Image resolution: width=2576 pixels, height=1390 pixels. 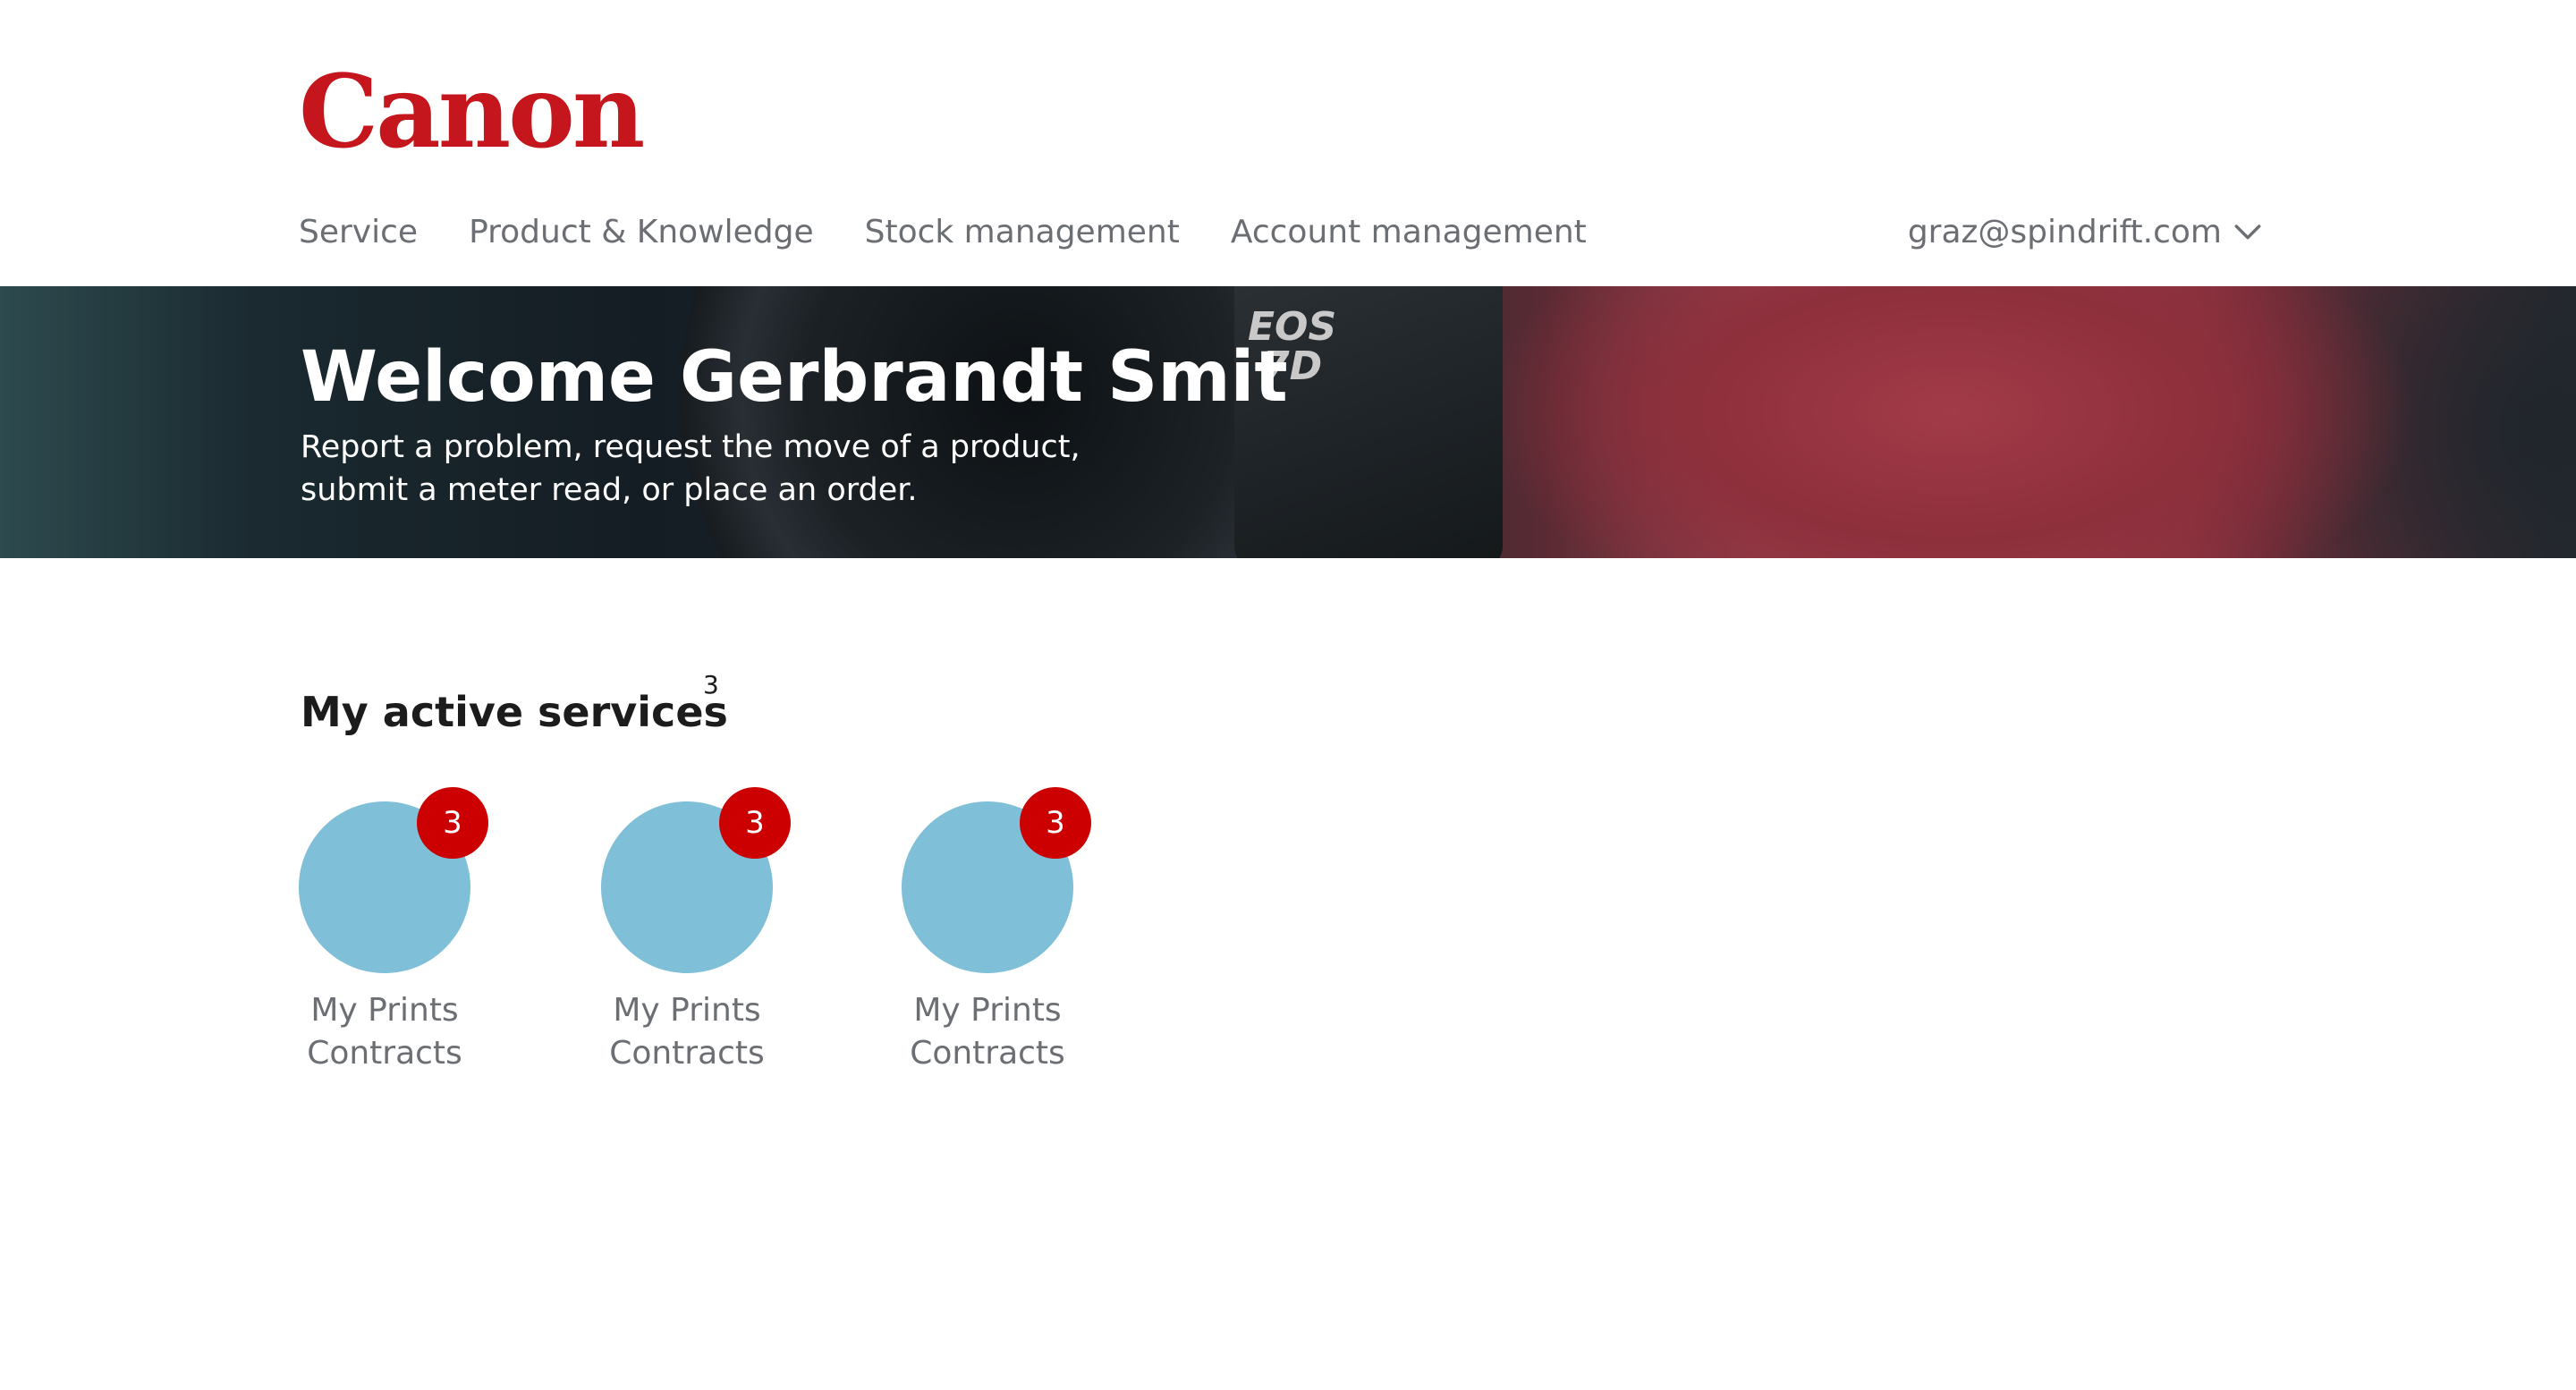 What do you see at coordinates (794, 377) in the screenshot?
I see `welcome-title: Welcome Gerbrandt Smit` at bounding box center [794, 377].